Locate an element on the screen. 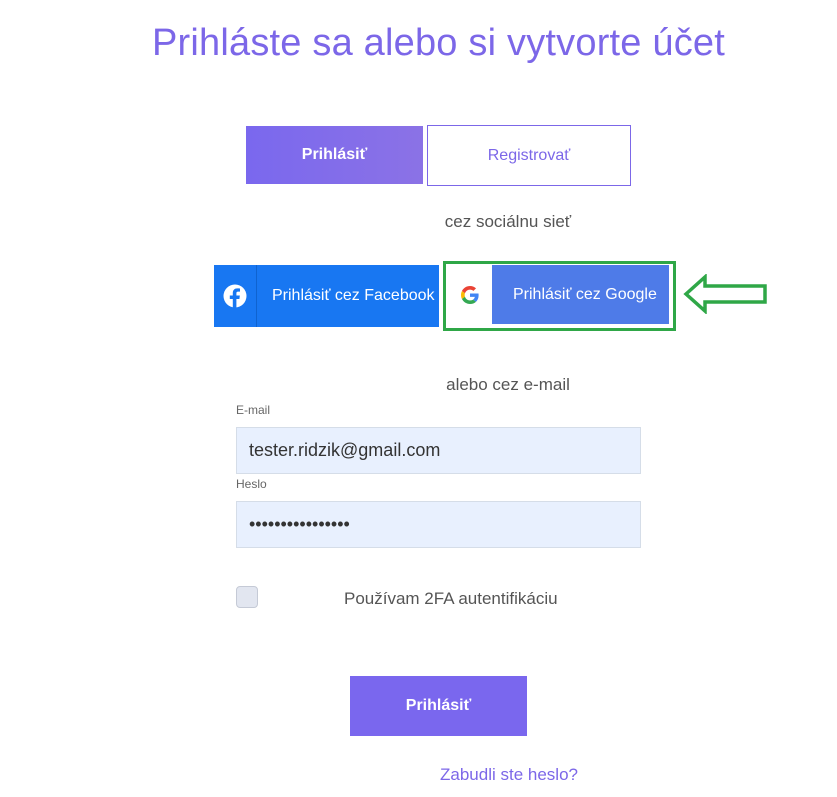 This screenshot has width=837, height=797. login-submit-button: Prihlásiť is located at coordinates (438, 706).